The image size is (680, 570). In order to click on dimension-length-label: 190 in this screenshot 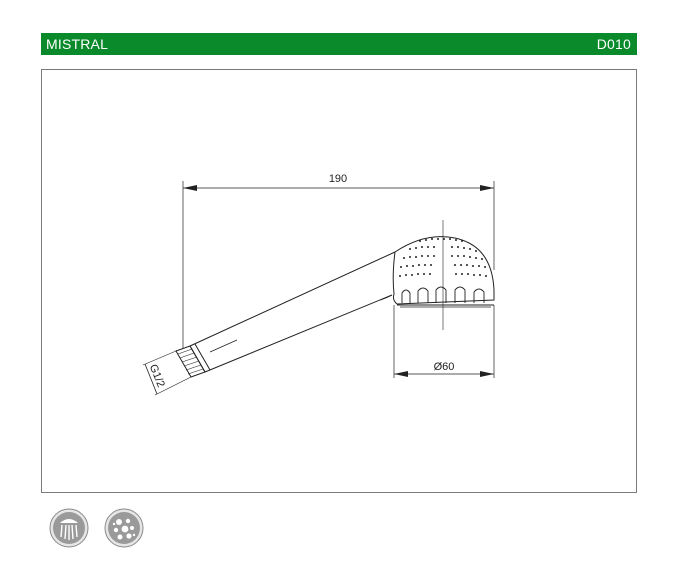, I will do `click(338, 179)`.